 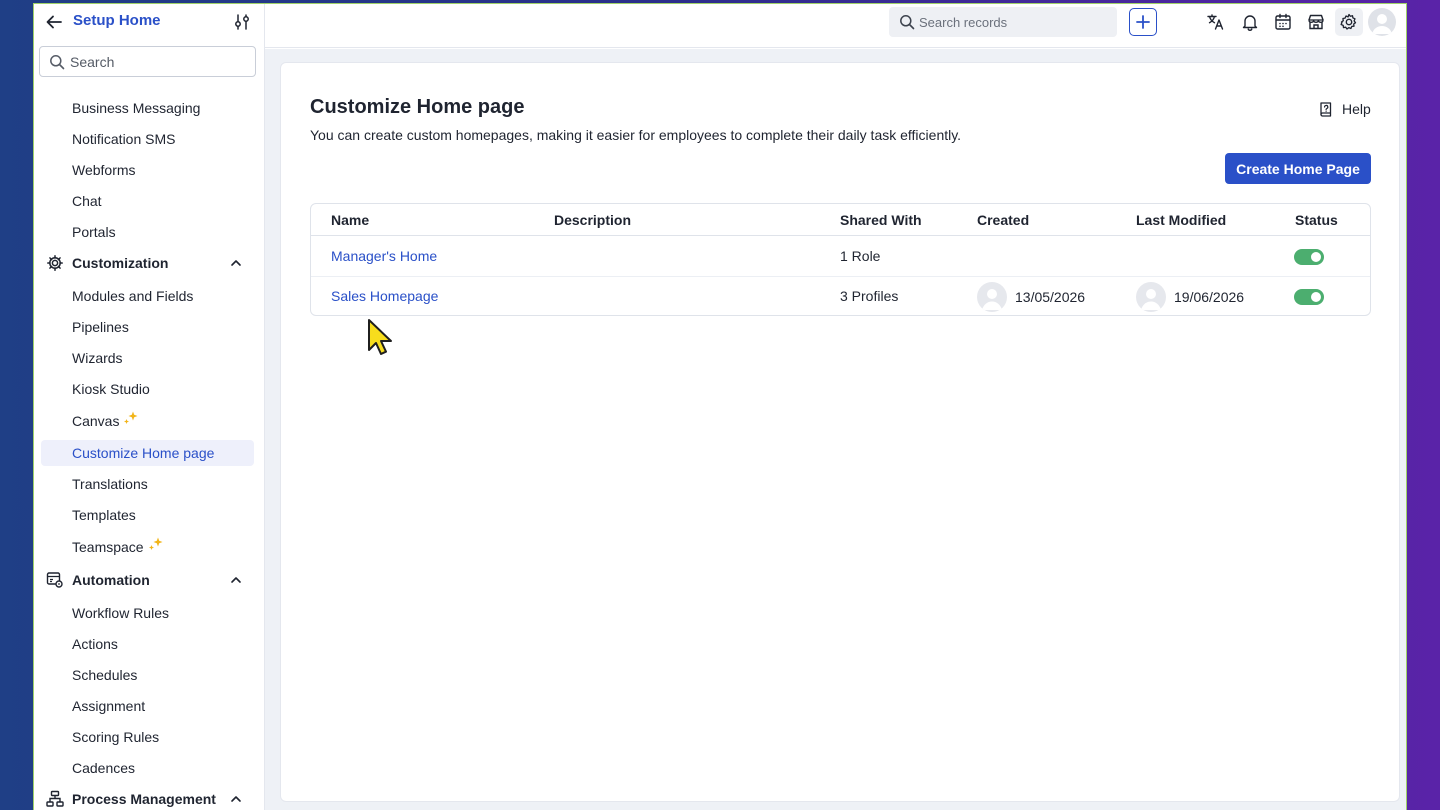 What do you see at coordinates (869, 296) in the screenshot?
I see `row-shared-with: 3 Profiles` at bounding box center [869, 296].